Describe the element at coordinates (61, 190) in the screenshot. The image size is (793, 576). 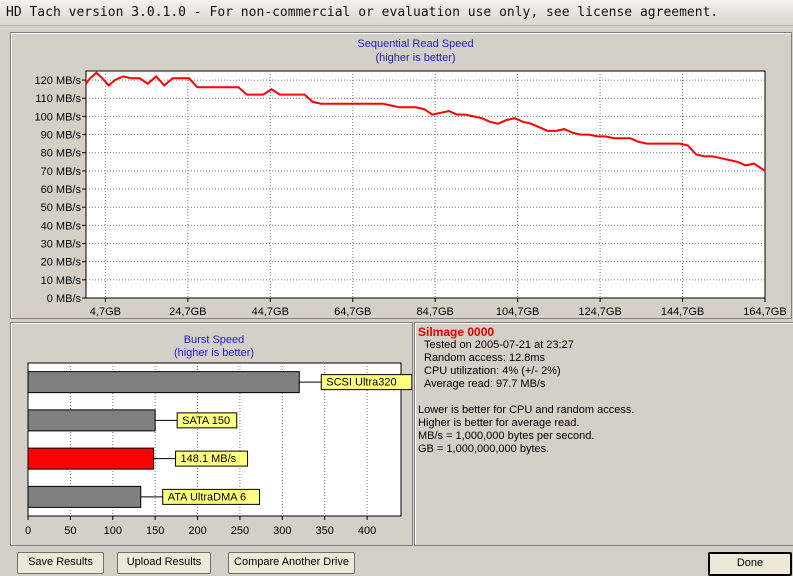
I see `y-tick-label: 60 MB/s` at that location.